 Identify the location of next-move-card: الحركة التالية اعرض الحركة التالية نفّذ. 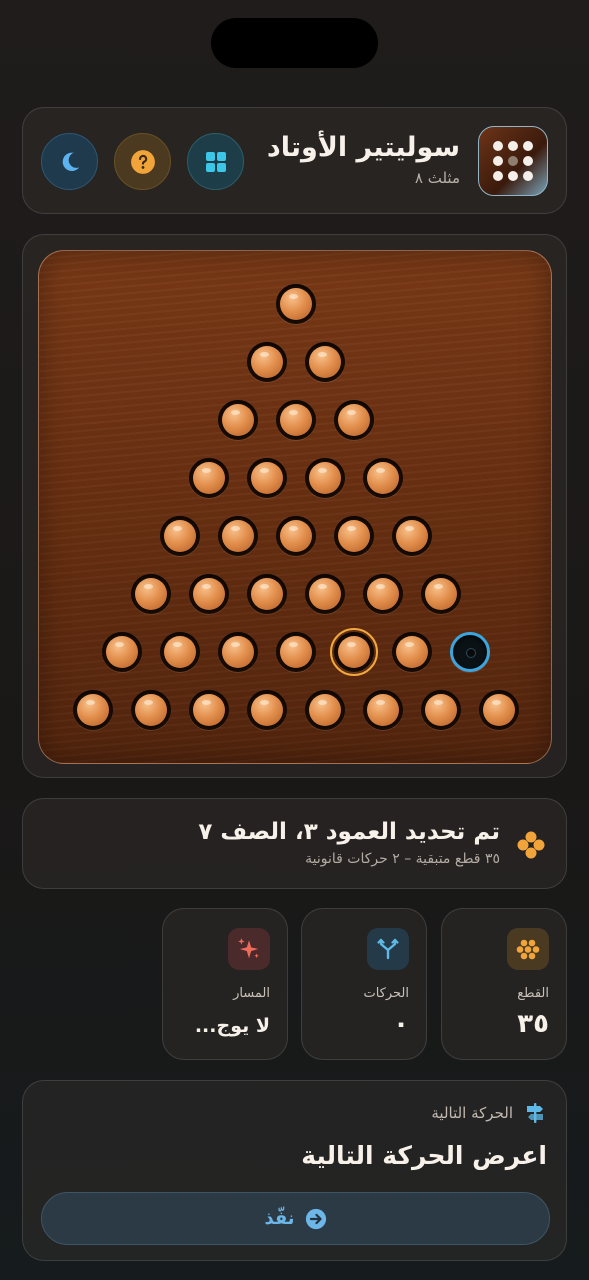
(294, 1170).